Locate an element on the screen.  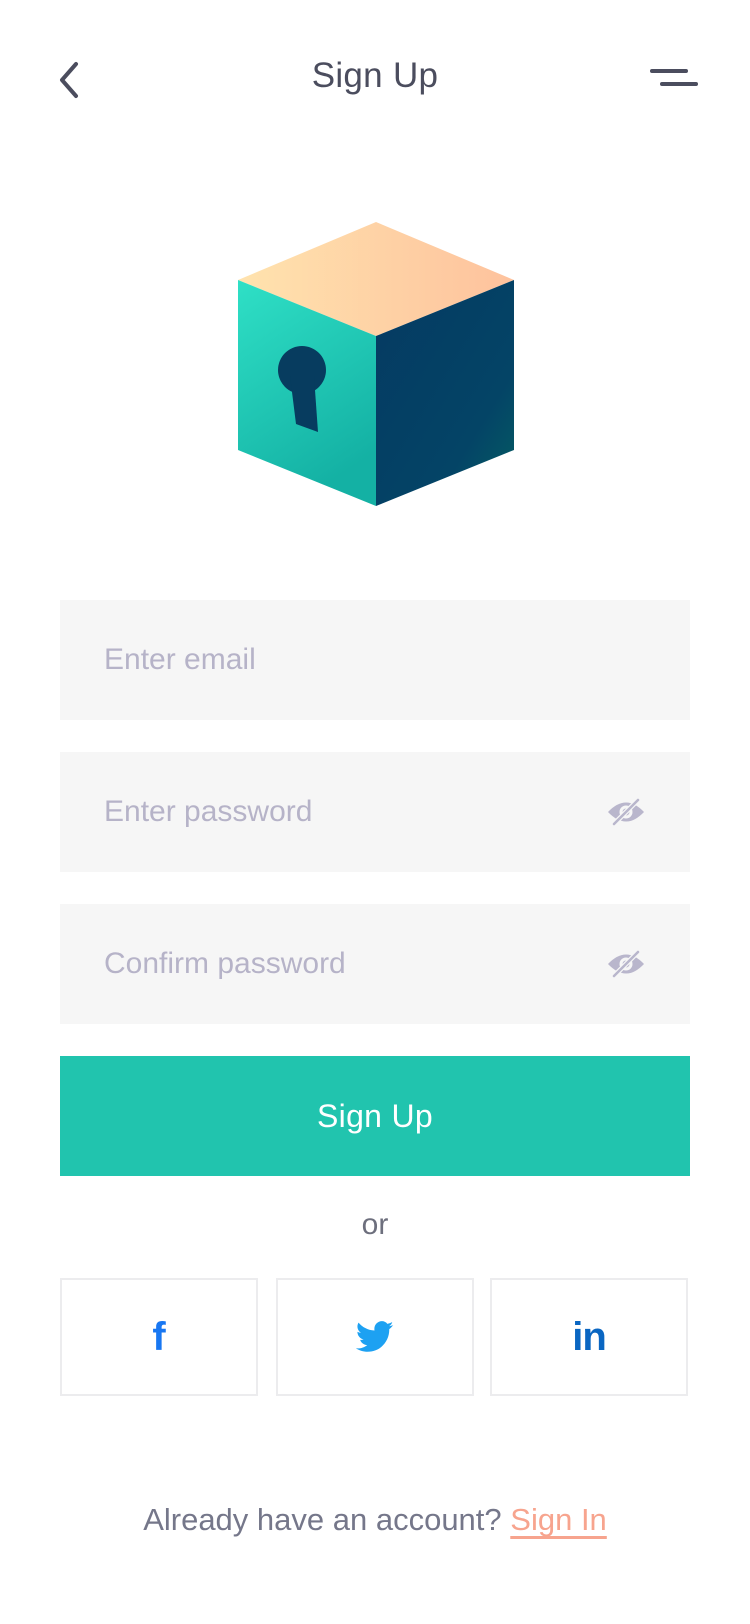
toggle-confirm-visibility is located at coordinates (626, 964).